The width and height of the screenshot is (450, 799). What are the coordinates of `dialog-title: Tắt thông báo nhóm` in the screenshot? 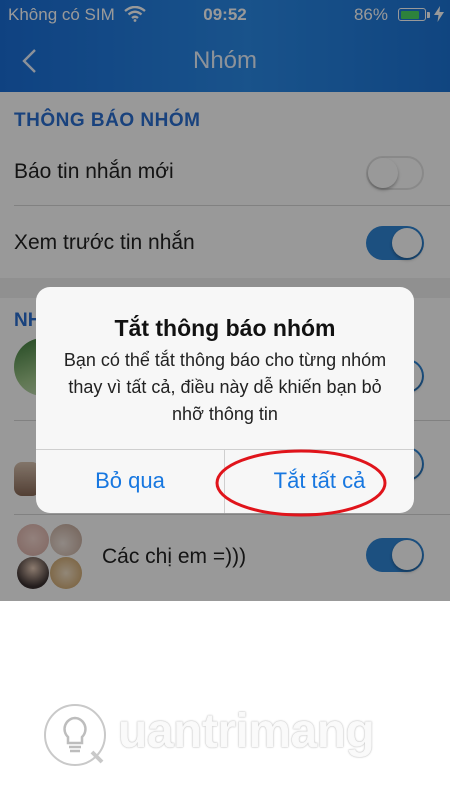 It's located at (225, 328).